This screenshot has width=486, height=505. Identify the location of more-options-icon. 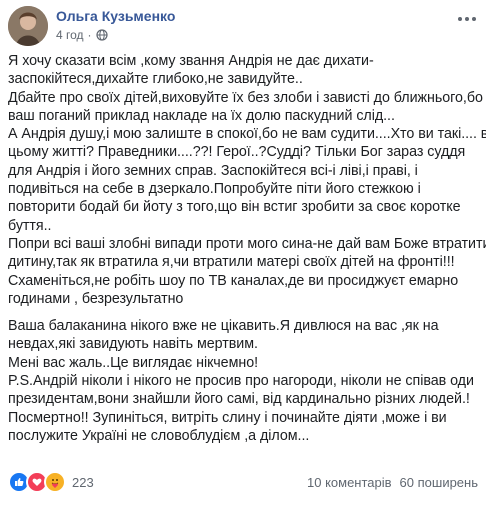
(467, 19).